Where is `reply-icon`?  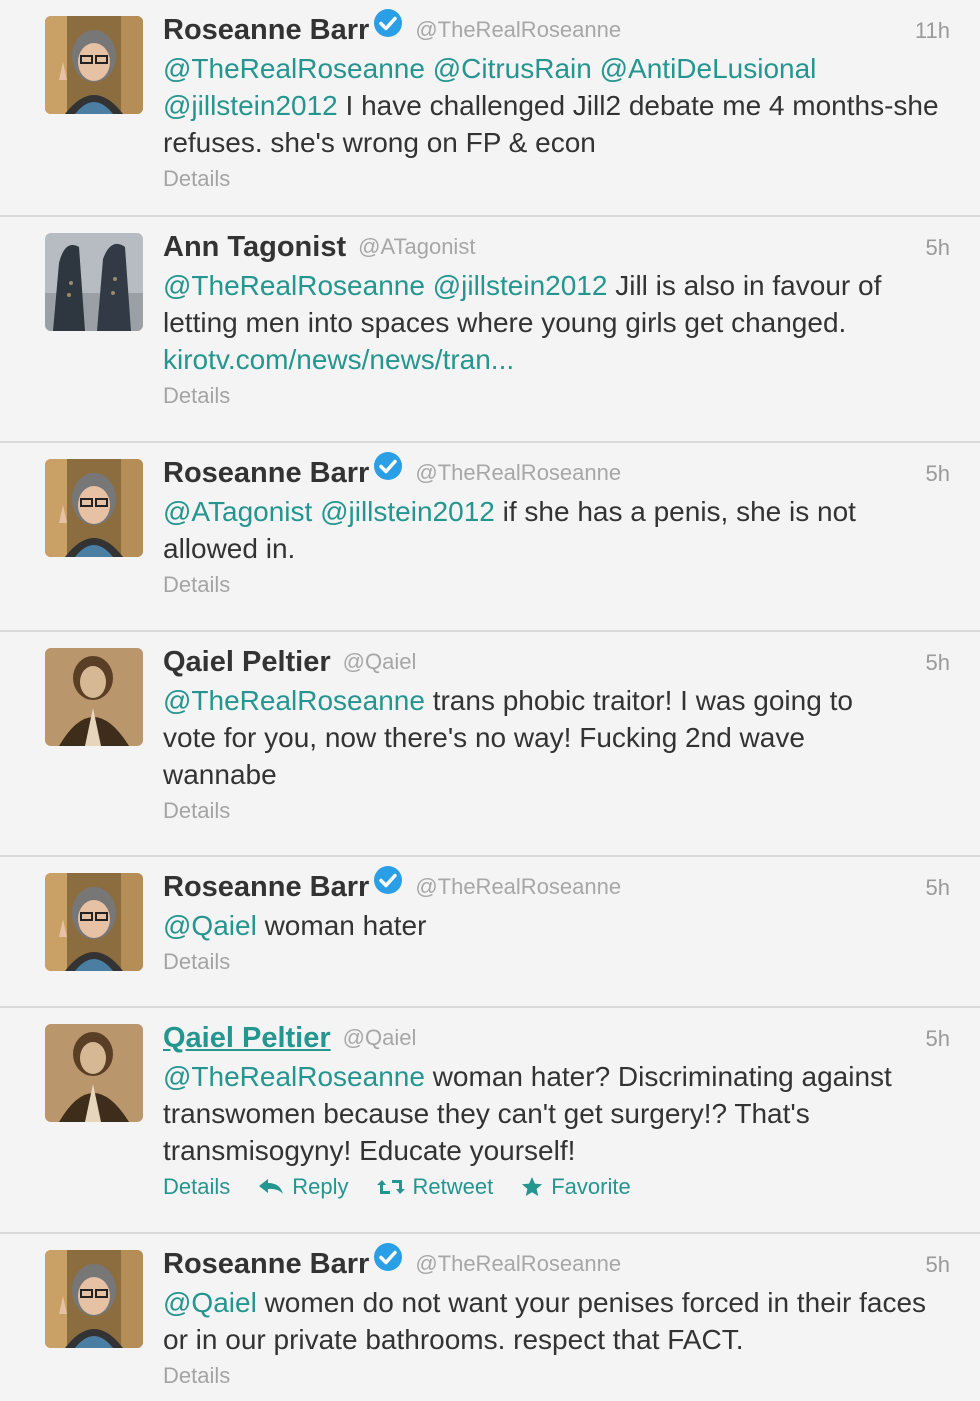 reply-icon is located at coordinates (271, 1186).